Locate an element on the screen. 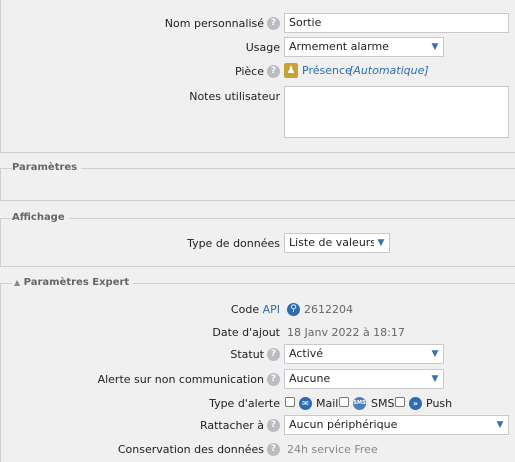 The height and width of the screenshot is (462, 515). code-api-link: API is located at coordinates (271, 309).